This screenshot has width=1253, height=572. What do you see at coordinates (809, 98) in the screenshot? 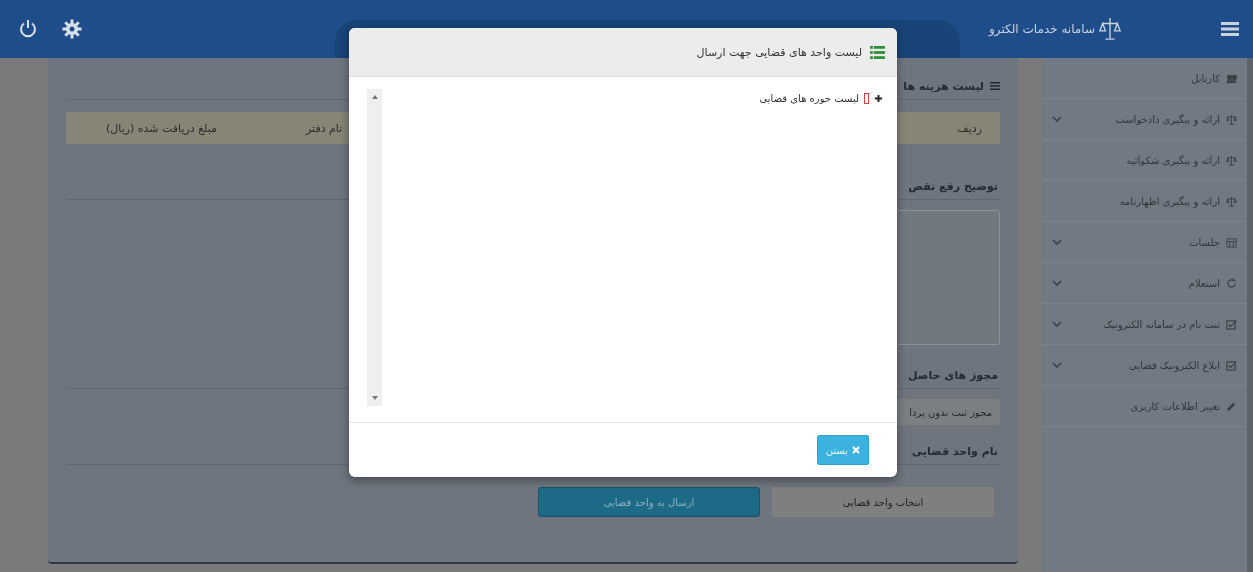
I see `tree-item: لیست حوزه های قضایی` at bounding box center [809, 98].